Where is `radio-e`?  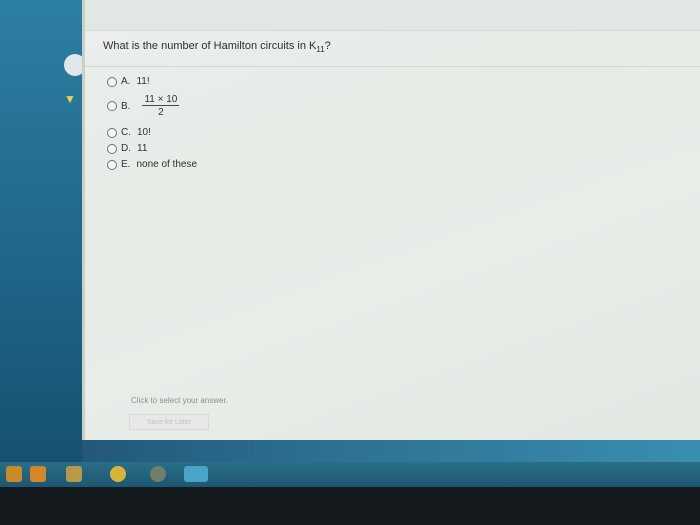 radio-e is located at coordinates (112, 164).